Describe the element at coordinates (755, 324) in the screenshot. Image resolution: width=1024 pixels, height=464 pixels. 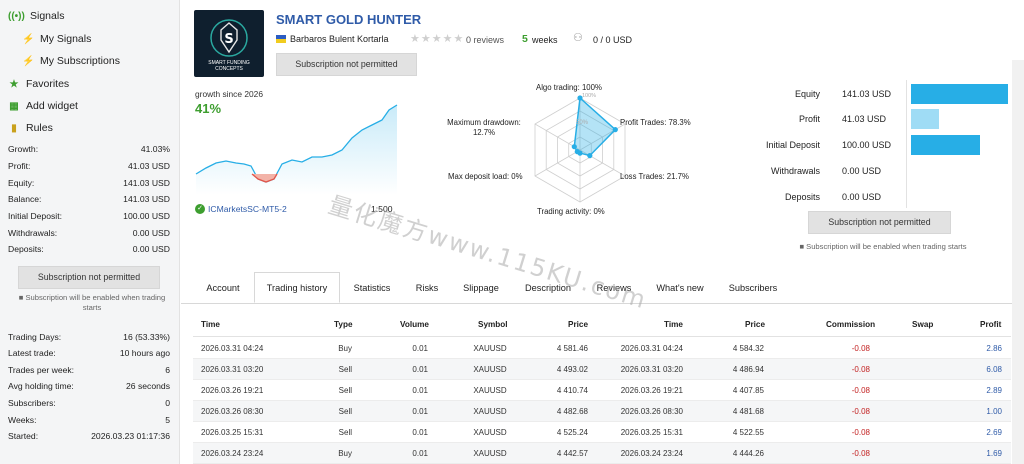
I see `col-close-price: Price` at that location.